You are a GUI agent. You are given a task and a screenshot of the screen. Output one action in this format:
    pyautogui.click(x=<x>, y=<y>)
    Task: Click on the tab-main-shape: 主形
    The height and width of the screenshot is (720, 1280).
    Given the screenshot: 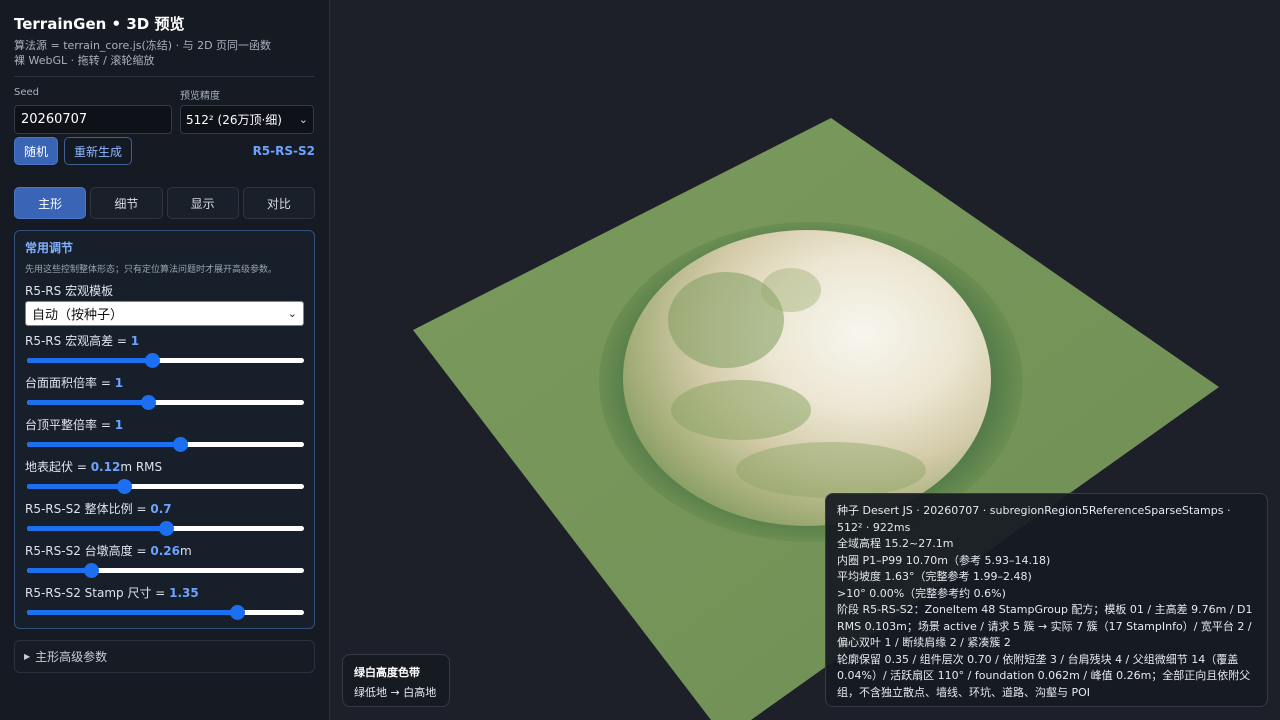 What is the action you would take?
    pyautogui.click(x=50, y=203)
    